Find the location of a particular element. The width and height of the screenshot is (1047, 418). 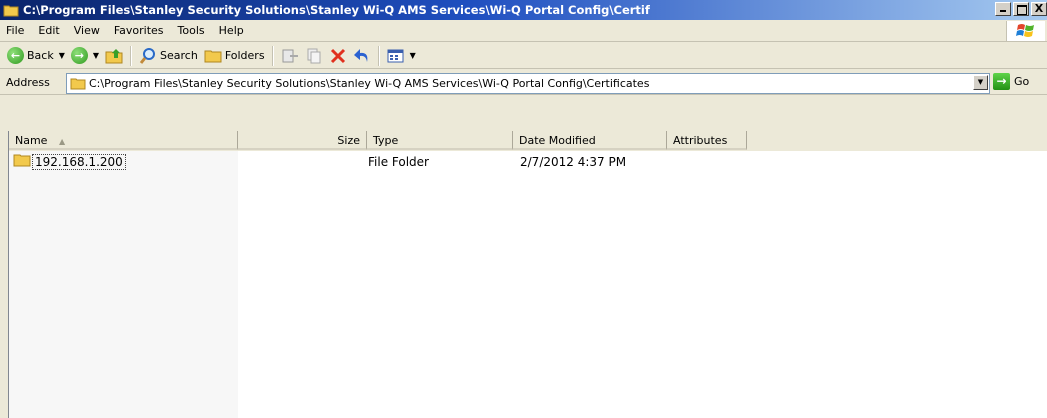

address-label: Address is located at coordinates (28, 82).